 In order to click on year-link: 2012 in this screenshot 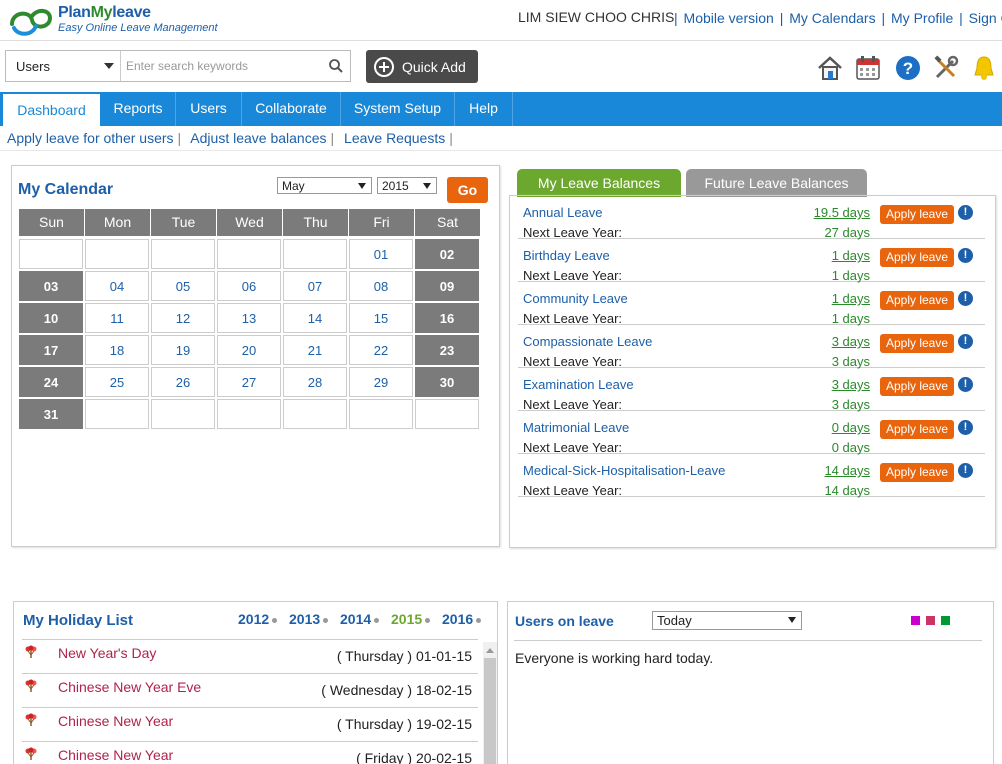, I will do `click(258, 619)`.